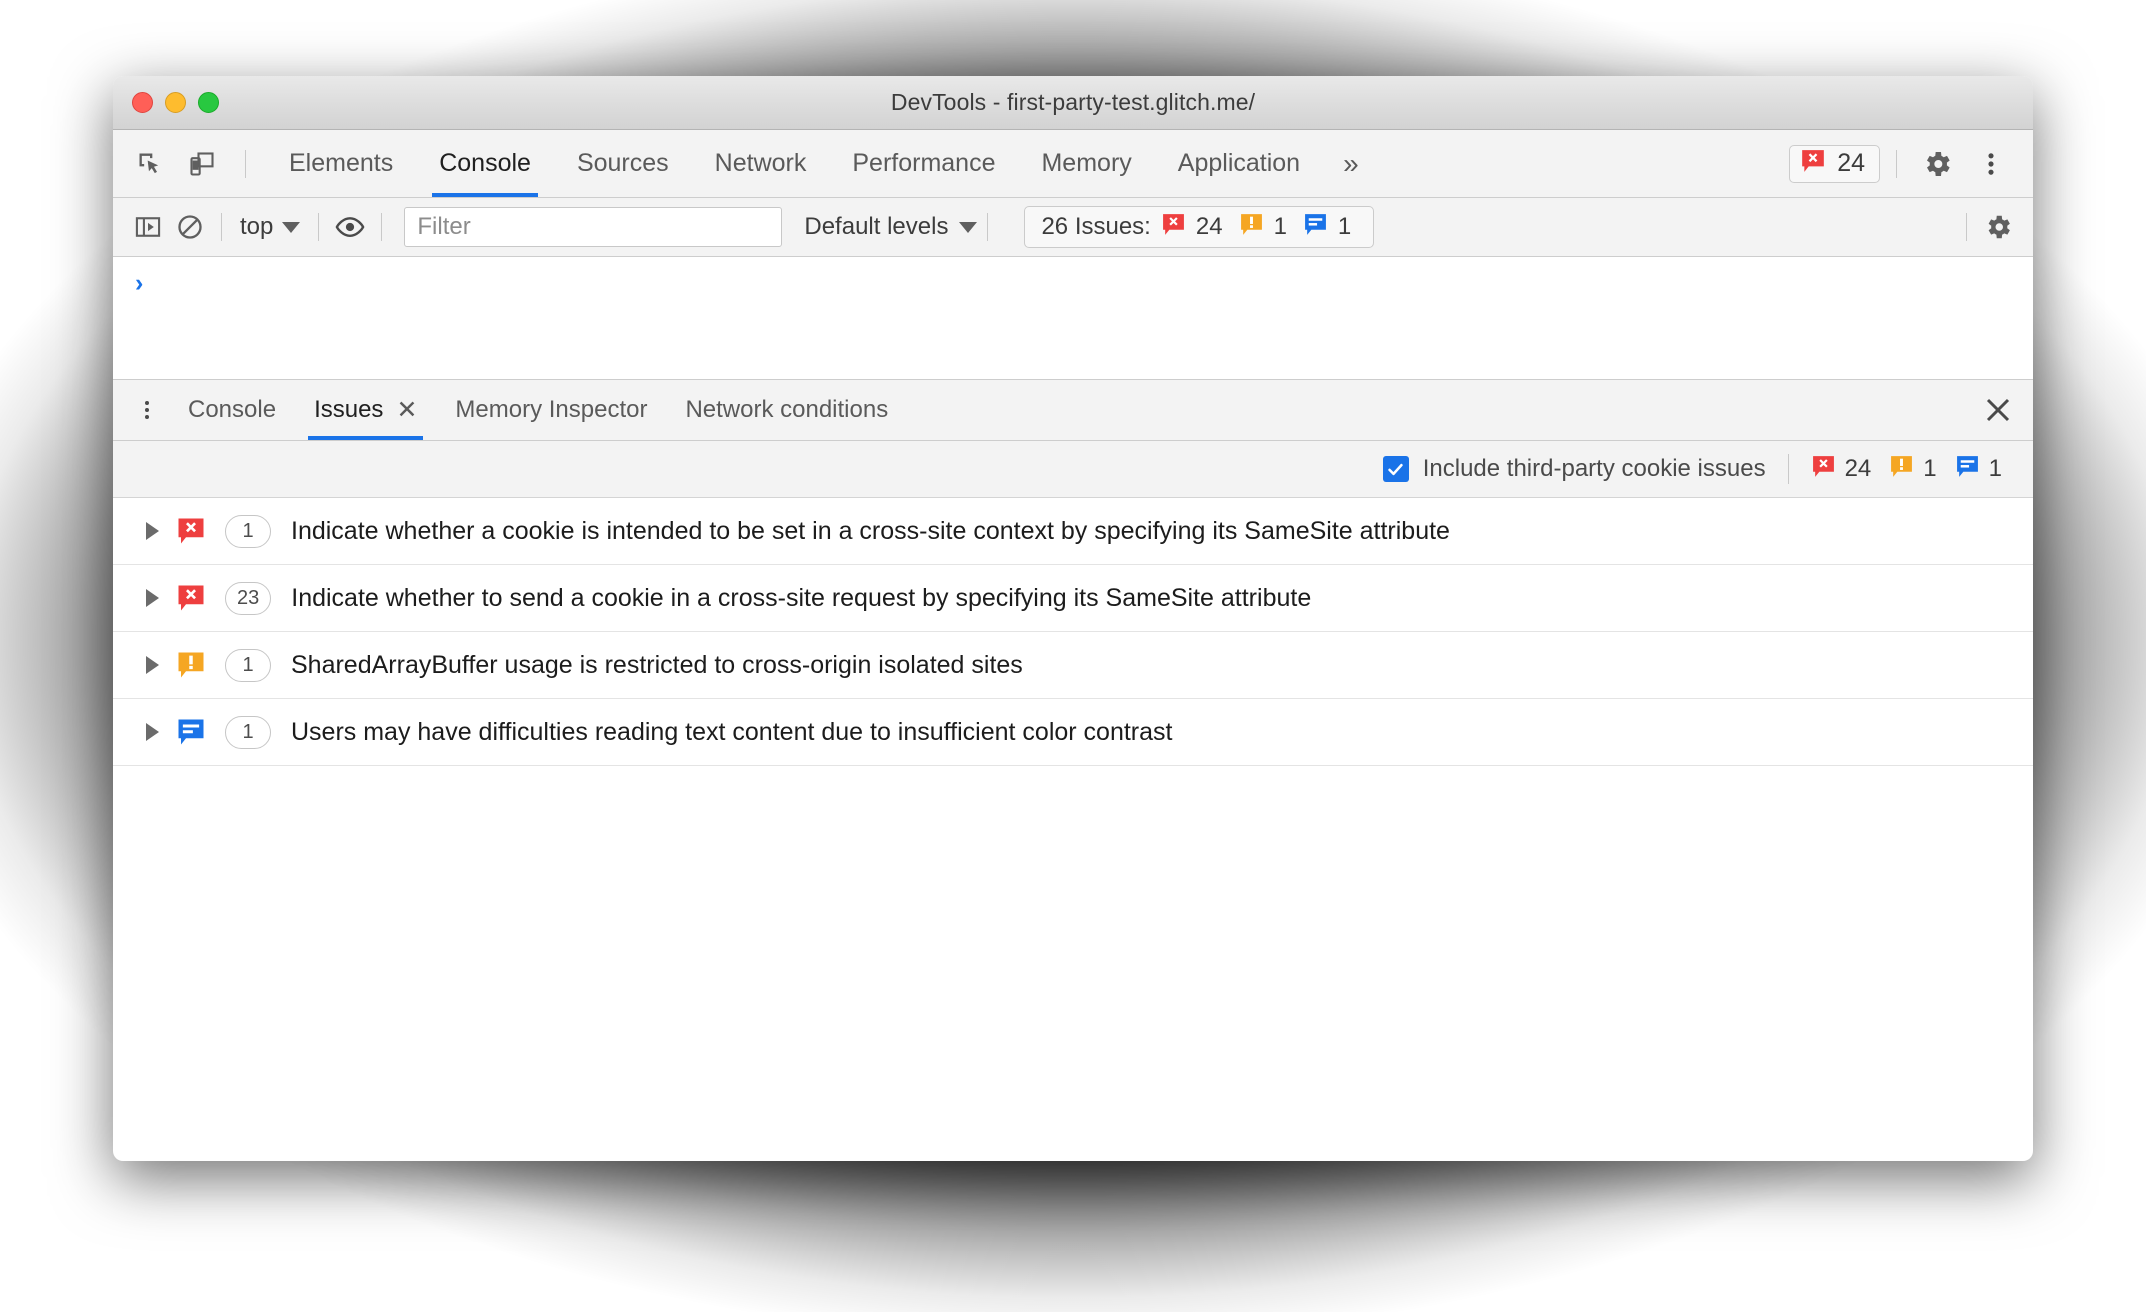 Image resolution: width=2146 pixels, height=1312 pixels. I want to click on options-divider, so click(1788, 469).